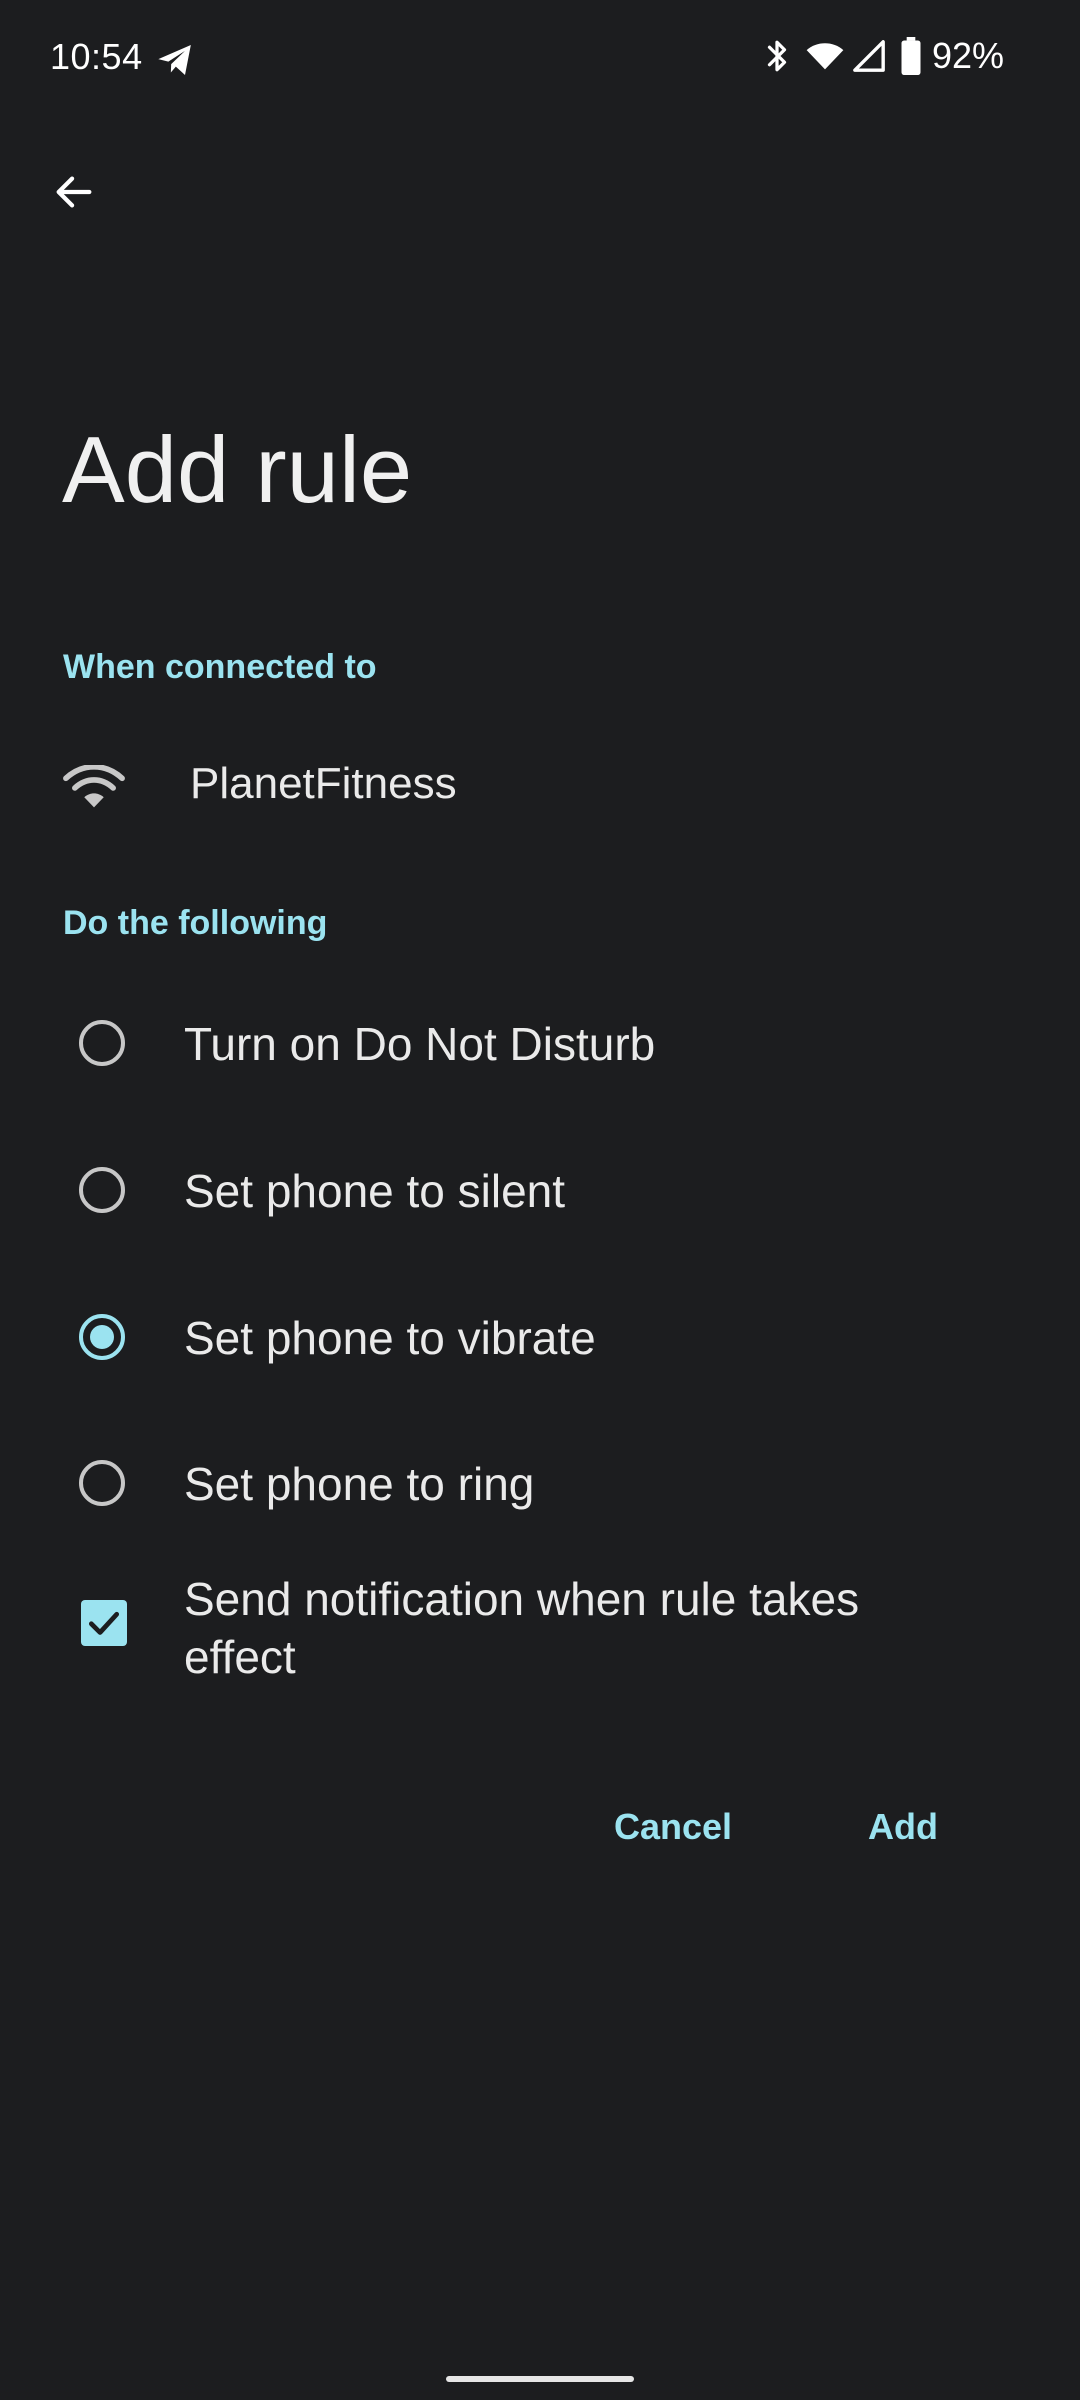  I want to click on status-icons: 92%, so click(883, 56).